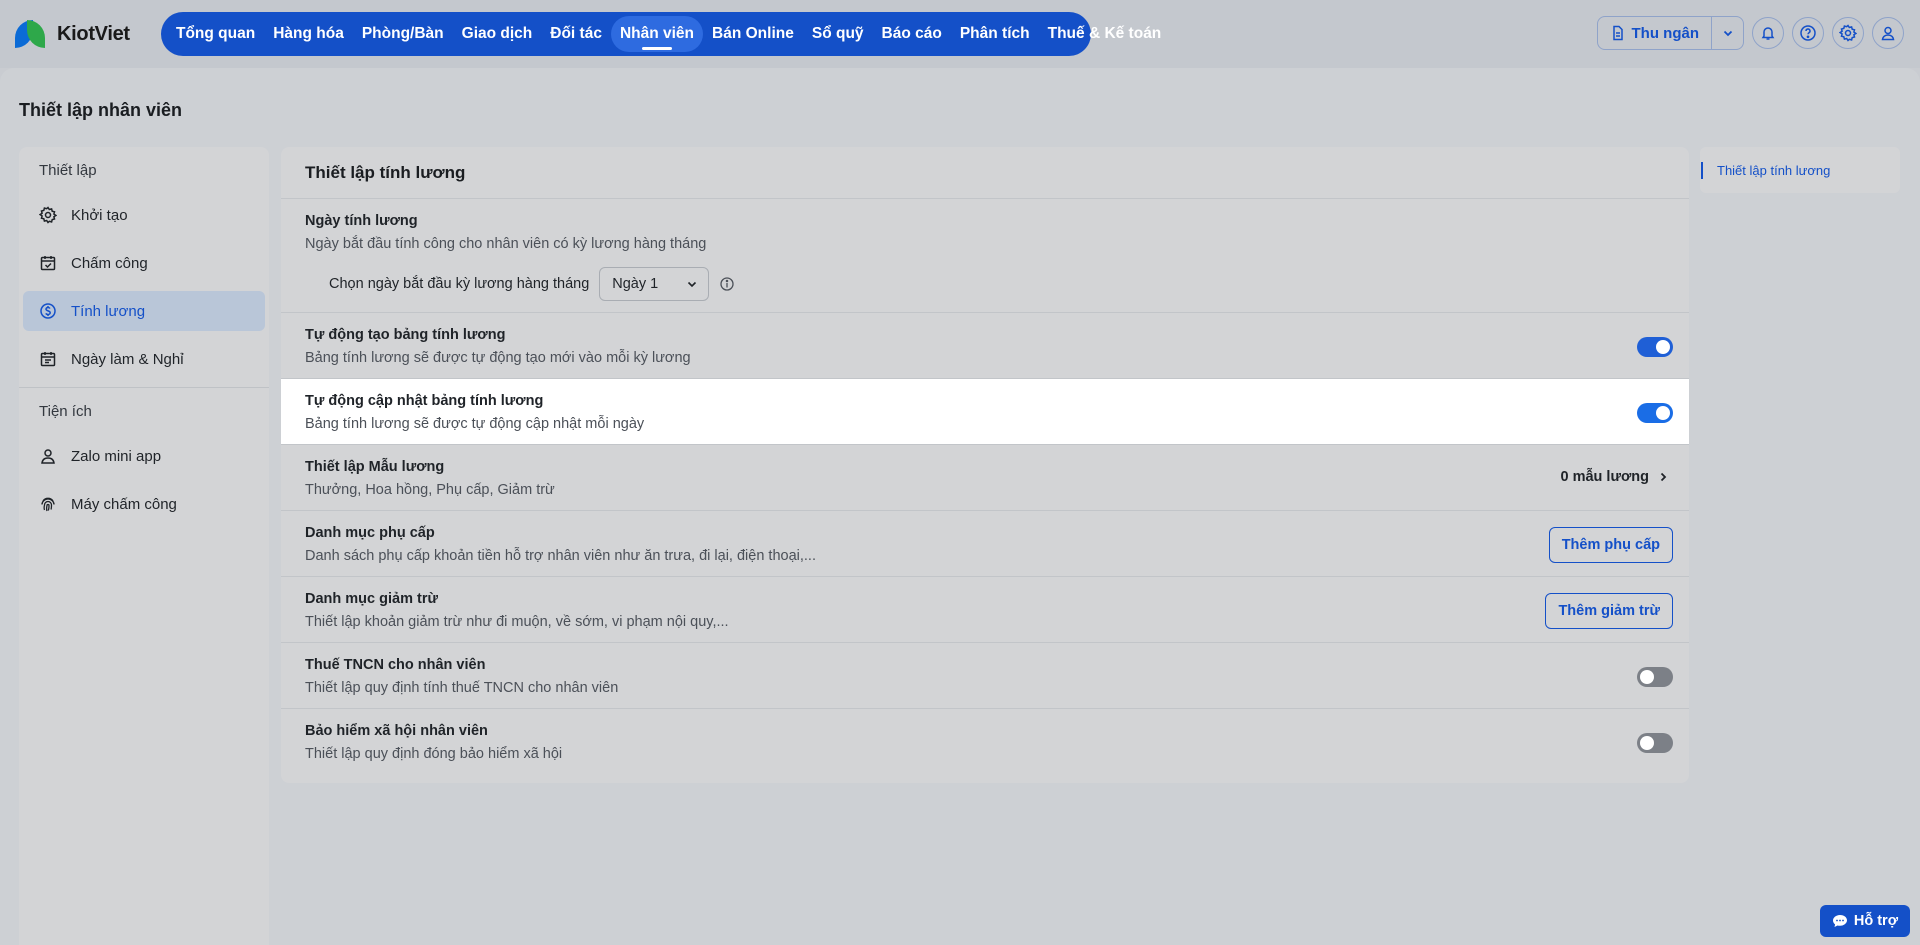 The image size is (1920, 945). Describe the element at coordinates (576, 34) in the screenshot. I see `nav-doi-tac: Đối tác` at that location.